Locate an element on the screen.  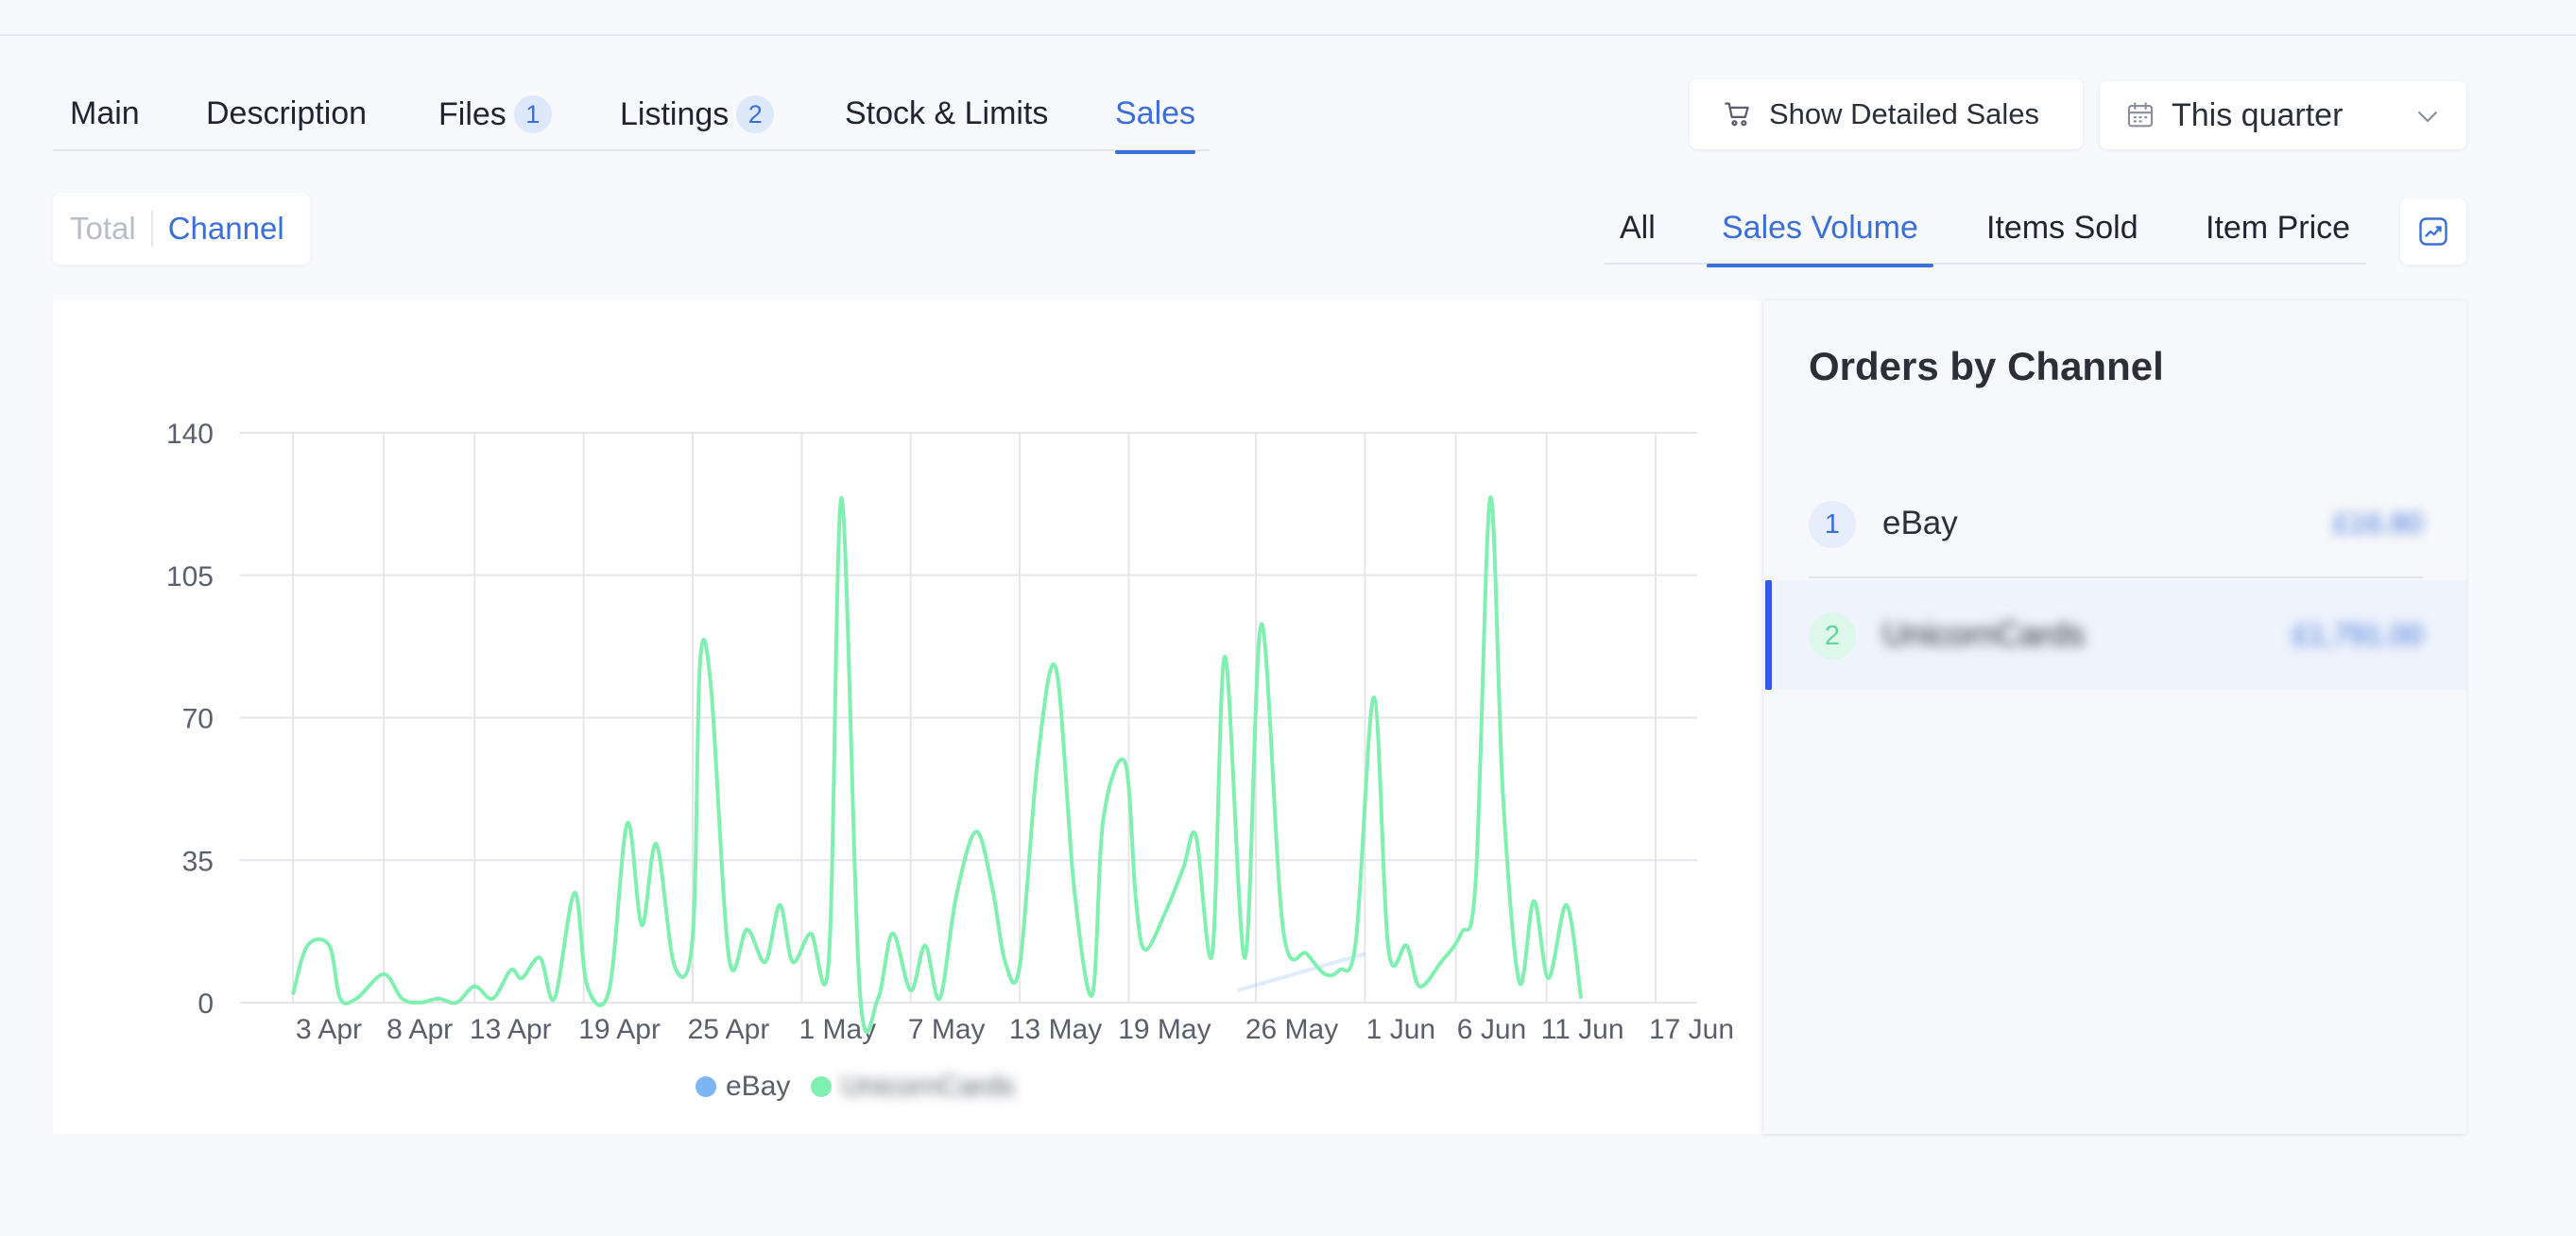
tab-files: Files 1 is located at coordinates (495, 118).